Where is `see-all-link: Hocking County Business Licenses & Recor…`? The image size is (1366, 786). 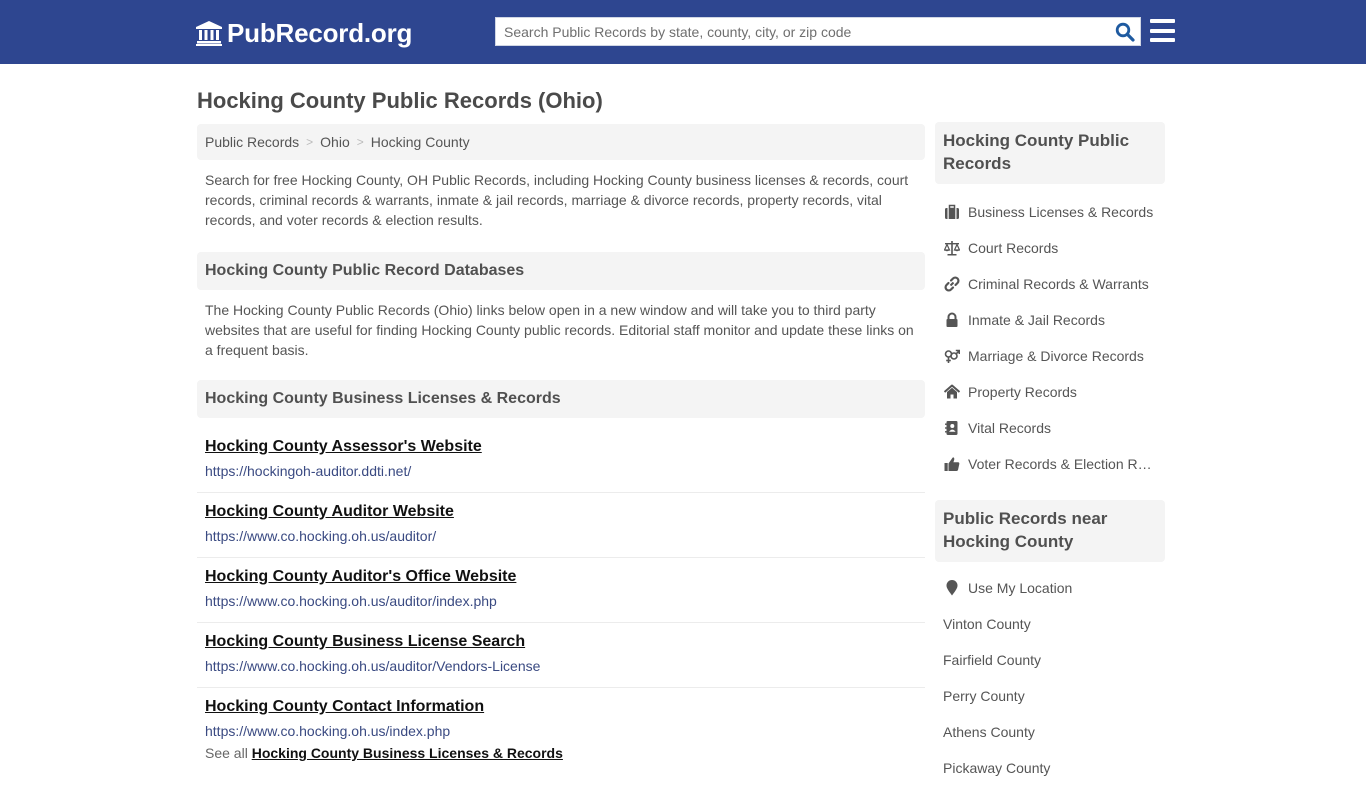
see-all-link: Hocking County Business Licenses & Recor… is located at coordinates (407, 753).